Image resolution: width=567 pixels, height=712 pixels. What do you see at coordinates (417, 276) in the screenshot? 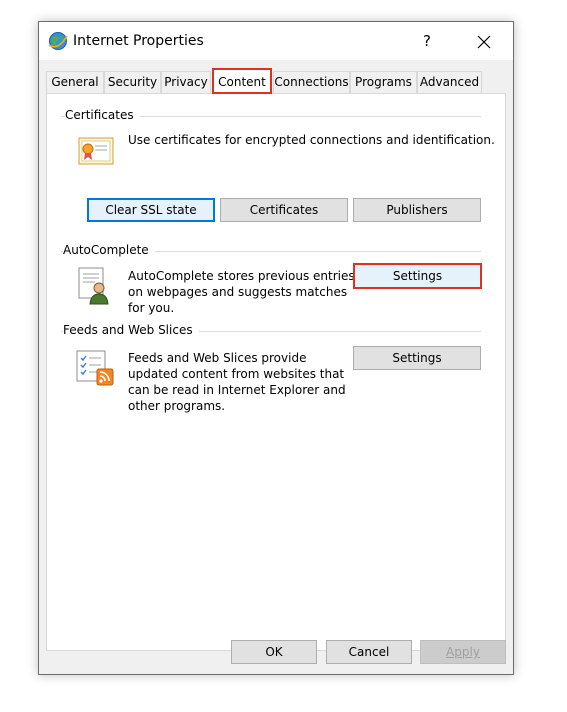
I see `autocomplete-settings-button: Settings` at bounding box center [417, 276].